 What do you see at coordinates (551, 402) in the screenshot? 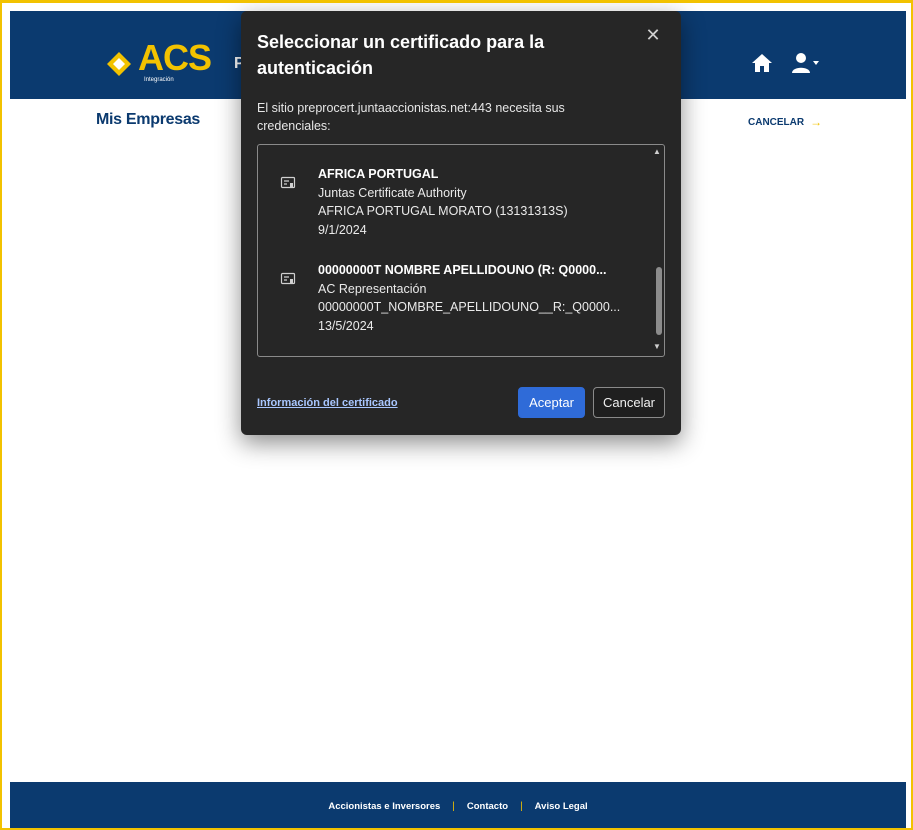
I see `accept-button: Aceptar` at bounding box center [551, 402].